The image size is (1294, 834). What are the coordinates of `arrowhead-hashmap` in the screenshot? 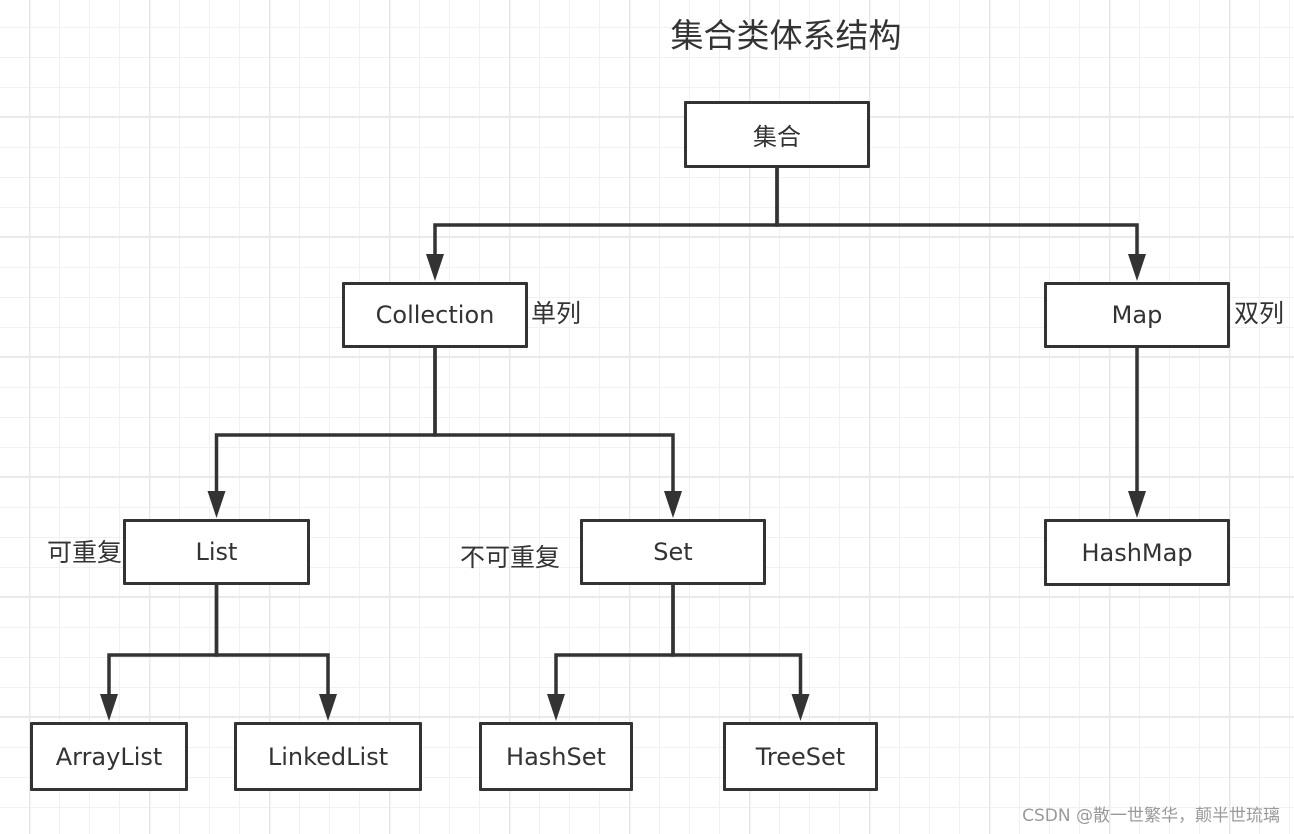 It's located at (1137, 504).